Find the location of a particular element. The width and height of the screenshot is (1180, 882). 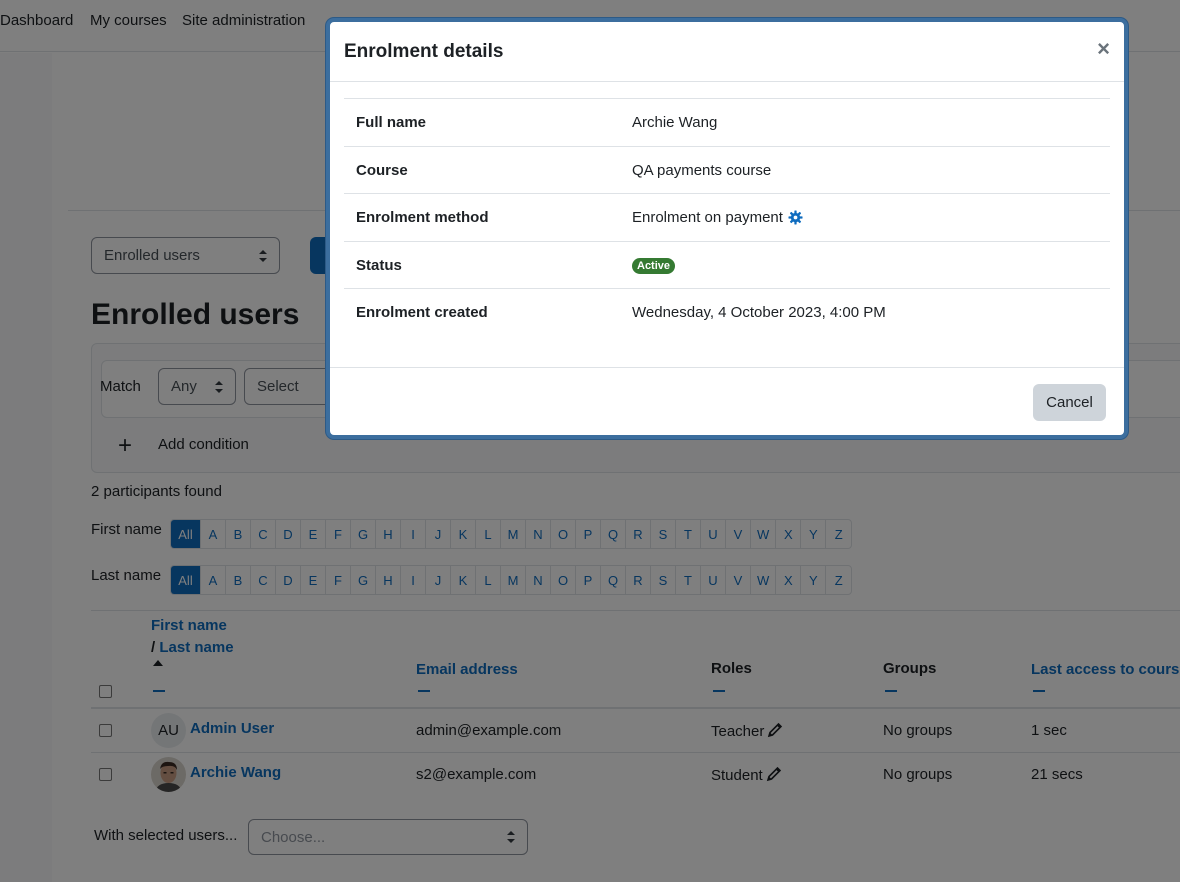

status-badge: Active is located at coordinates (654, 265).